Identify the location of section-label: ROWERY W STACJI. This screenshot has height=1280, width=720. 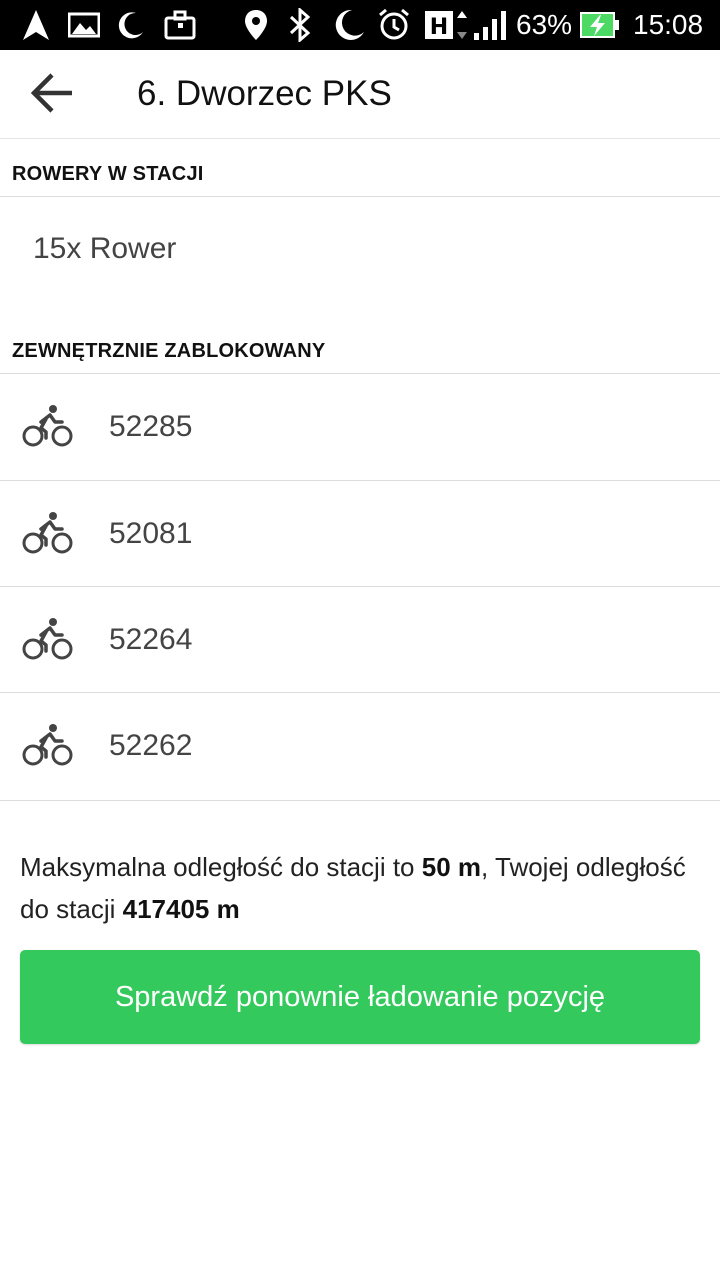
(108, 174).